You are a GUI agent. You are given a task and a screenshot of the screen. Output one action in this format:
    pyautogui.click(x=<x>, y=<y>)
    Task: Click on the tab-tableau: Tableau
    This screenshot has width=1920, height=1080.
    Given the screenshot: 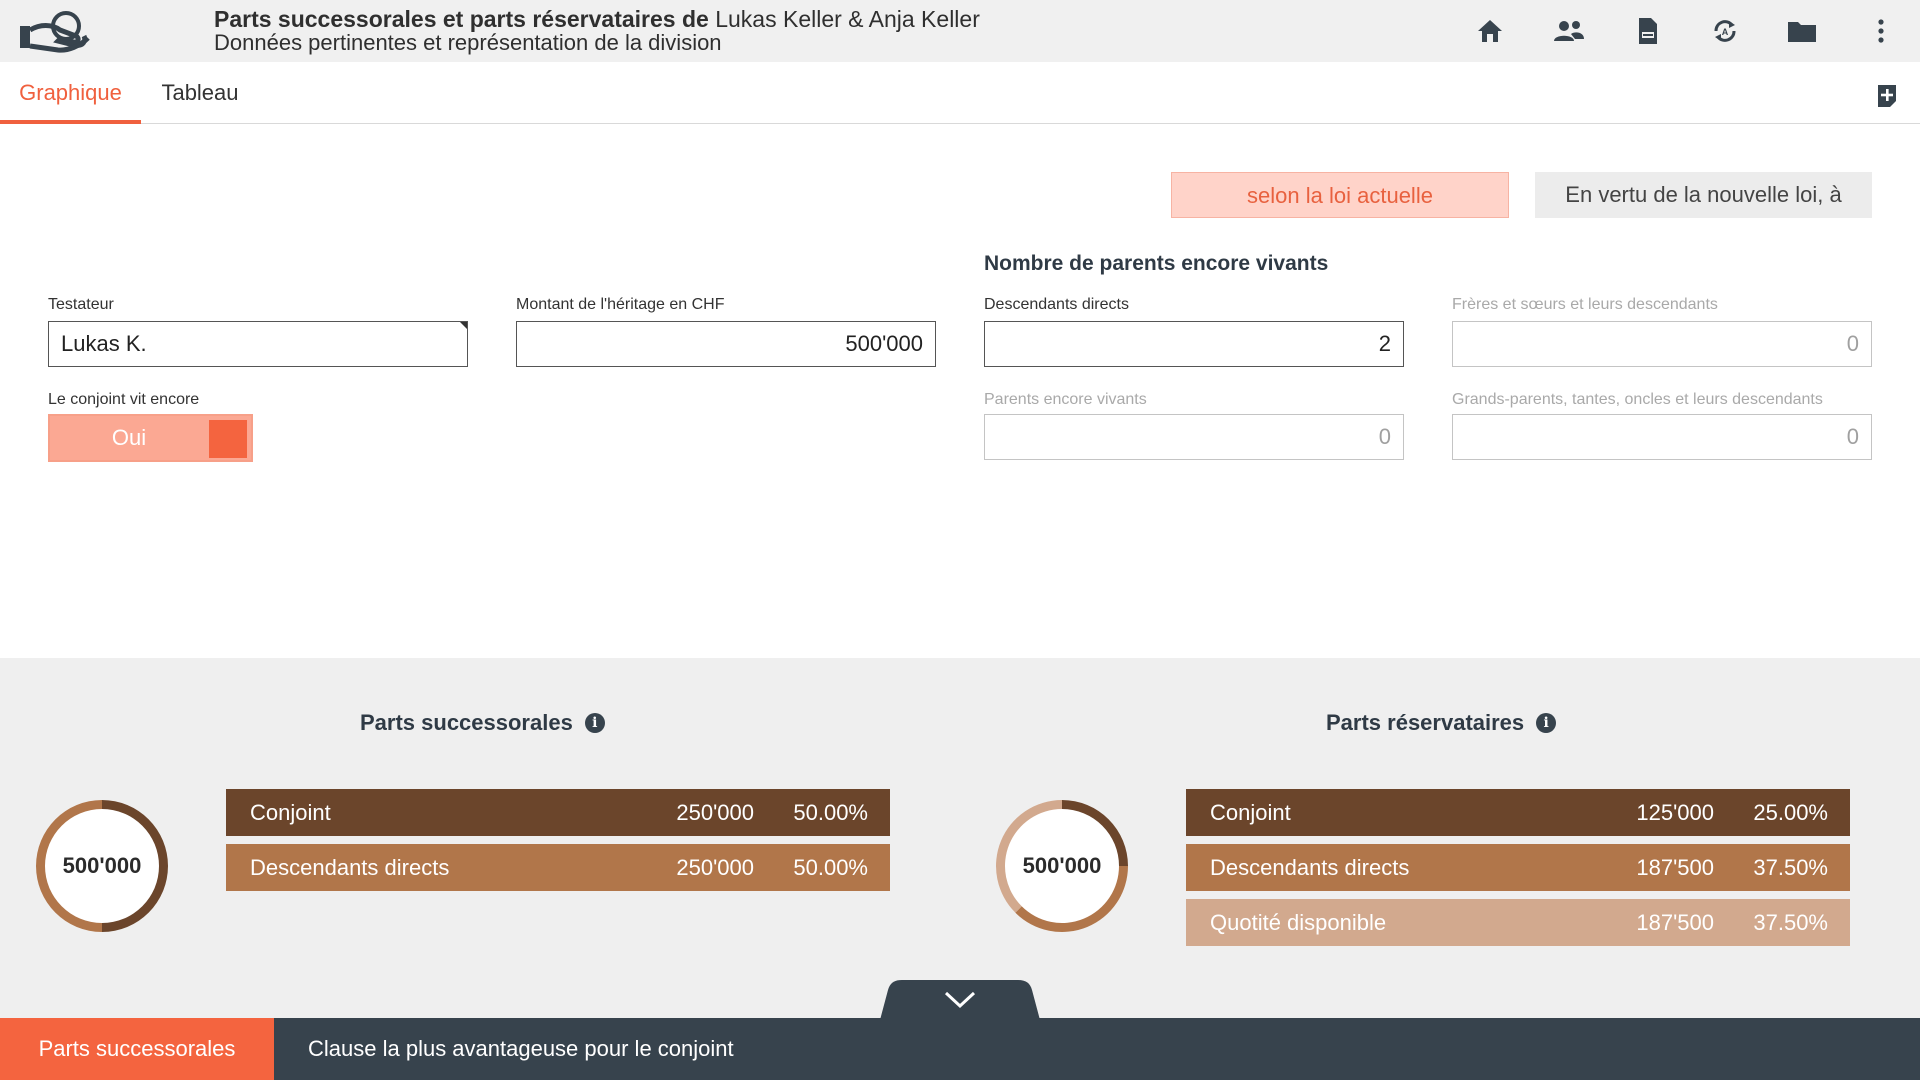 What is the action you would take?
    pyautogui.click(x=200, y=93)
    